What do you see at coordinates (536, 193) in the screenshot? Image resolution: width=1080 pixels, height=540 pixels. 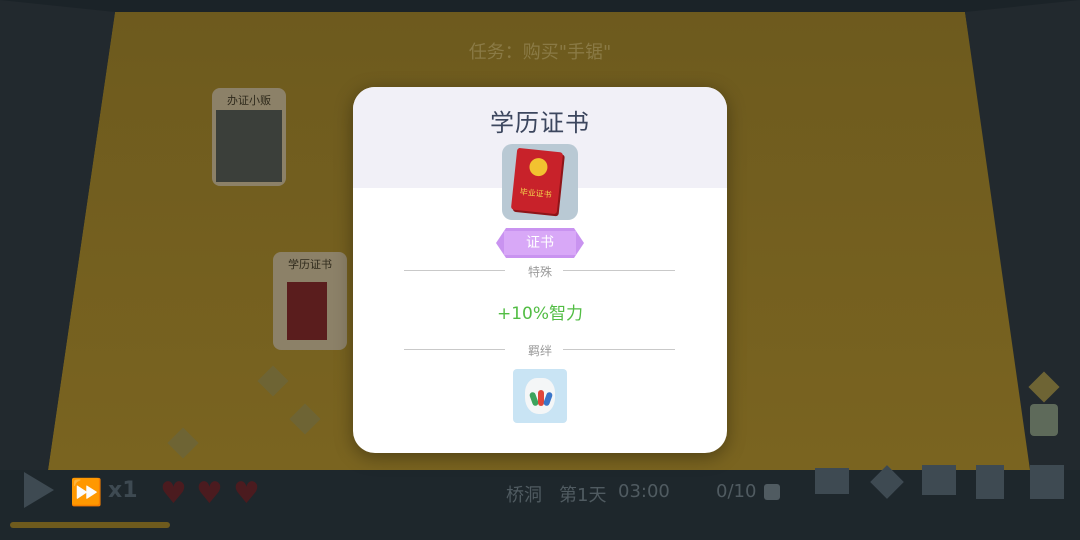 I see `book-label: 毕业证书` at bounding box center [536, 193].